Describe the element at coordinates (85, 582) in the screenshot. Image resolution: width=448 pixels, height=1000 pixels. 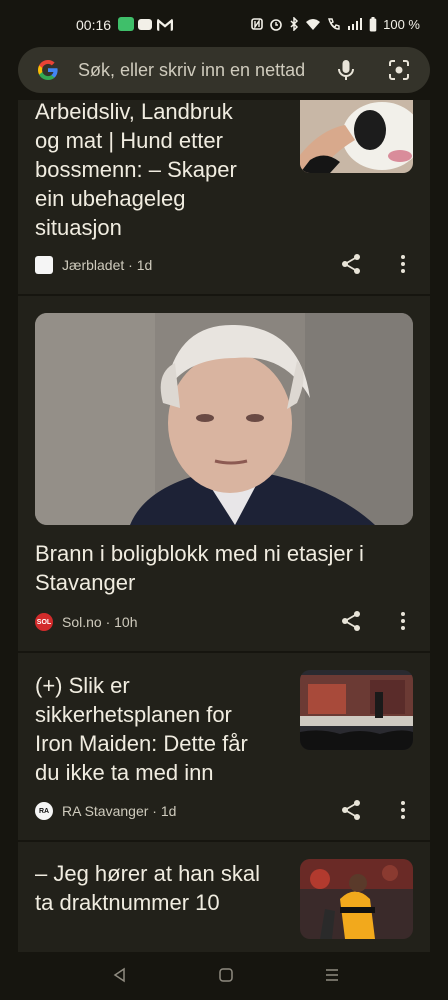
I see `title-line: Stavanger` at that location.